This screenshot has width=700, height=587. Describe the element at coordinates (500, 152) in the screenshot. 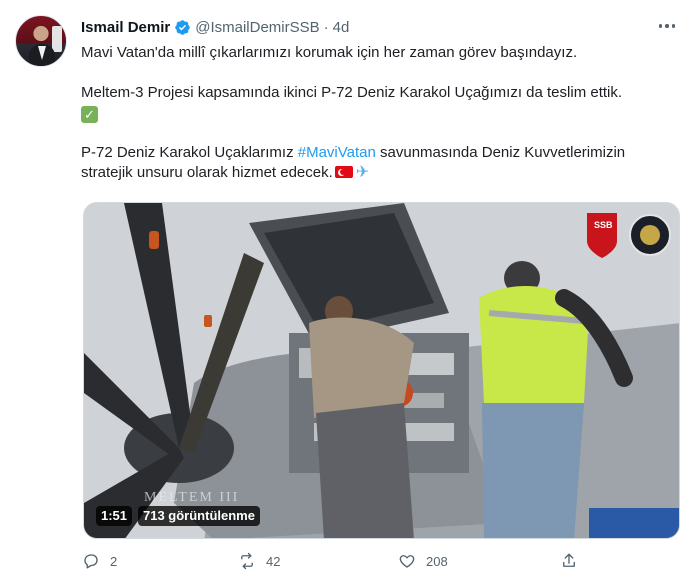

I see `tweet-line-3-end: savunmasında Deniz Kuvvetlerimizin` at that location.